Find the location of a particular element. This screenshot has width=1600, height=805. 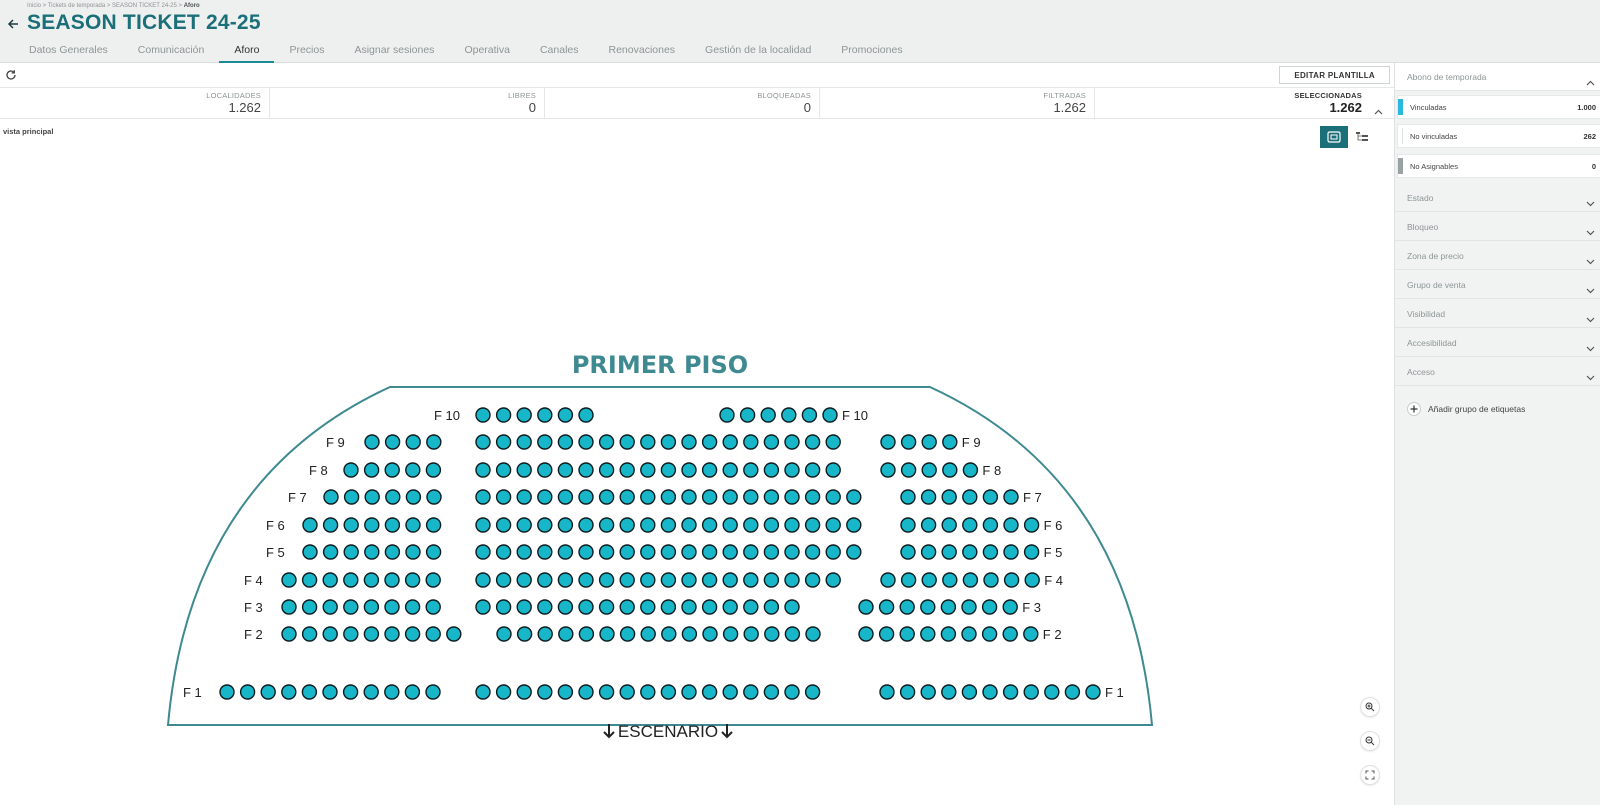

refresh-button is located at coordinates (12, 75).